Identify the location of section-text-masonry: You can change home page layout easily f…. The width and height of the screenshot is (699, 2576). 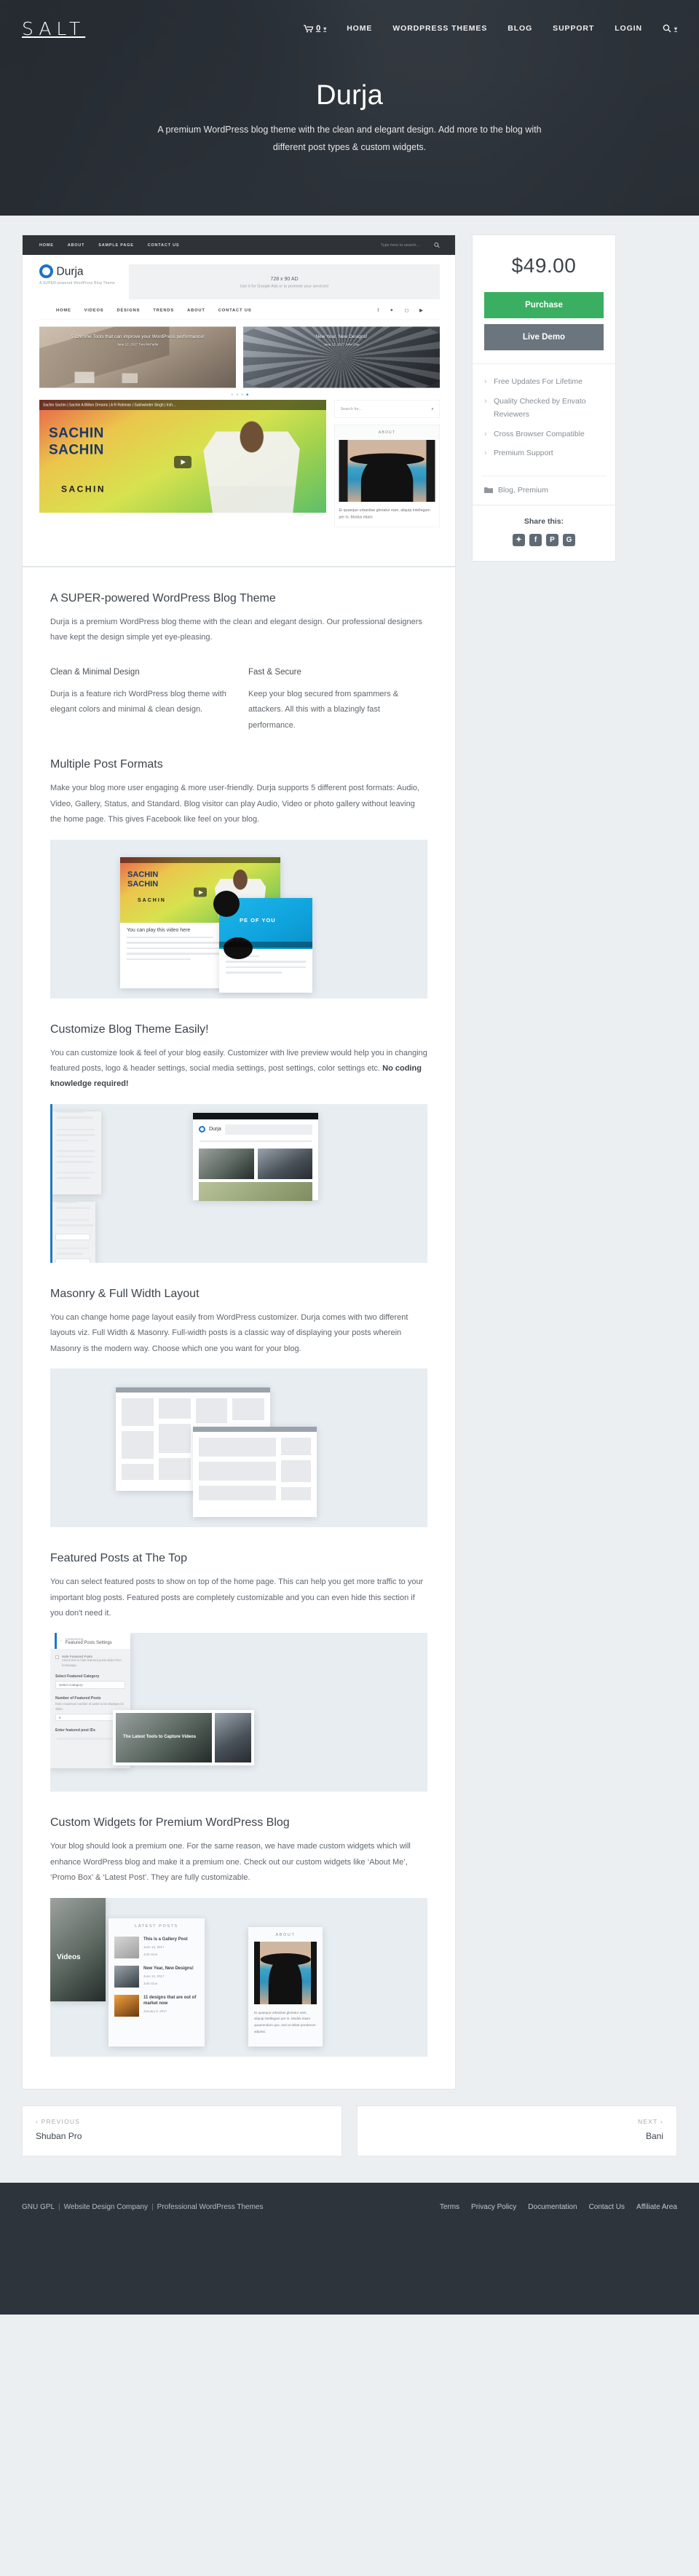
(229, 1332).